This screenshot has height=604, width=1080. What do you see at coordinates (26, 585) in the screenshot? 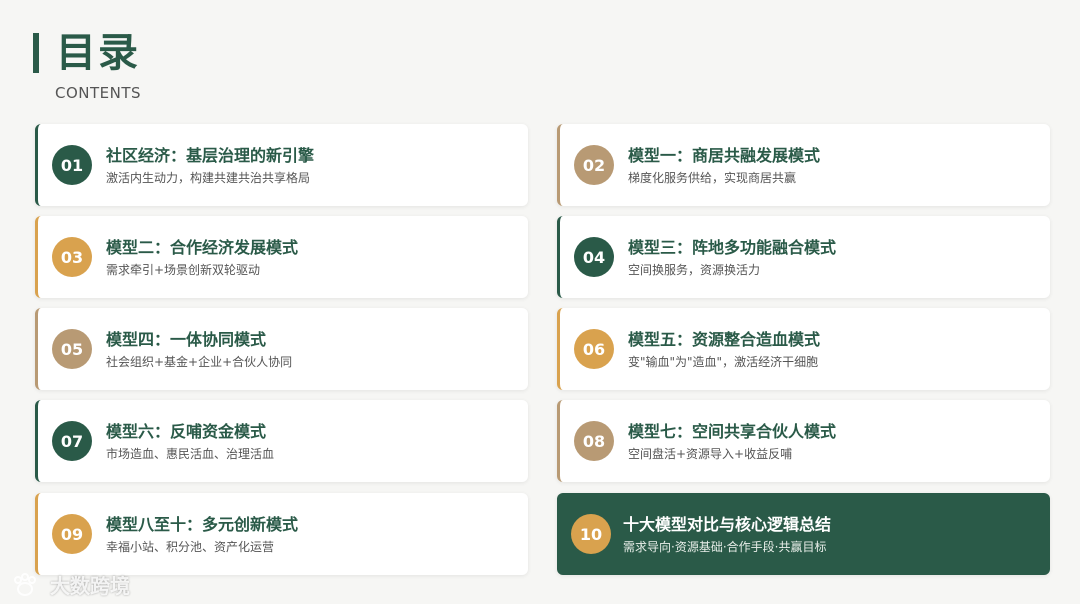
I see `paw-logo-icon` at bounding box center [26, 585].